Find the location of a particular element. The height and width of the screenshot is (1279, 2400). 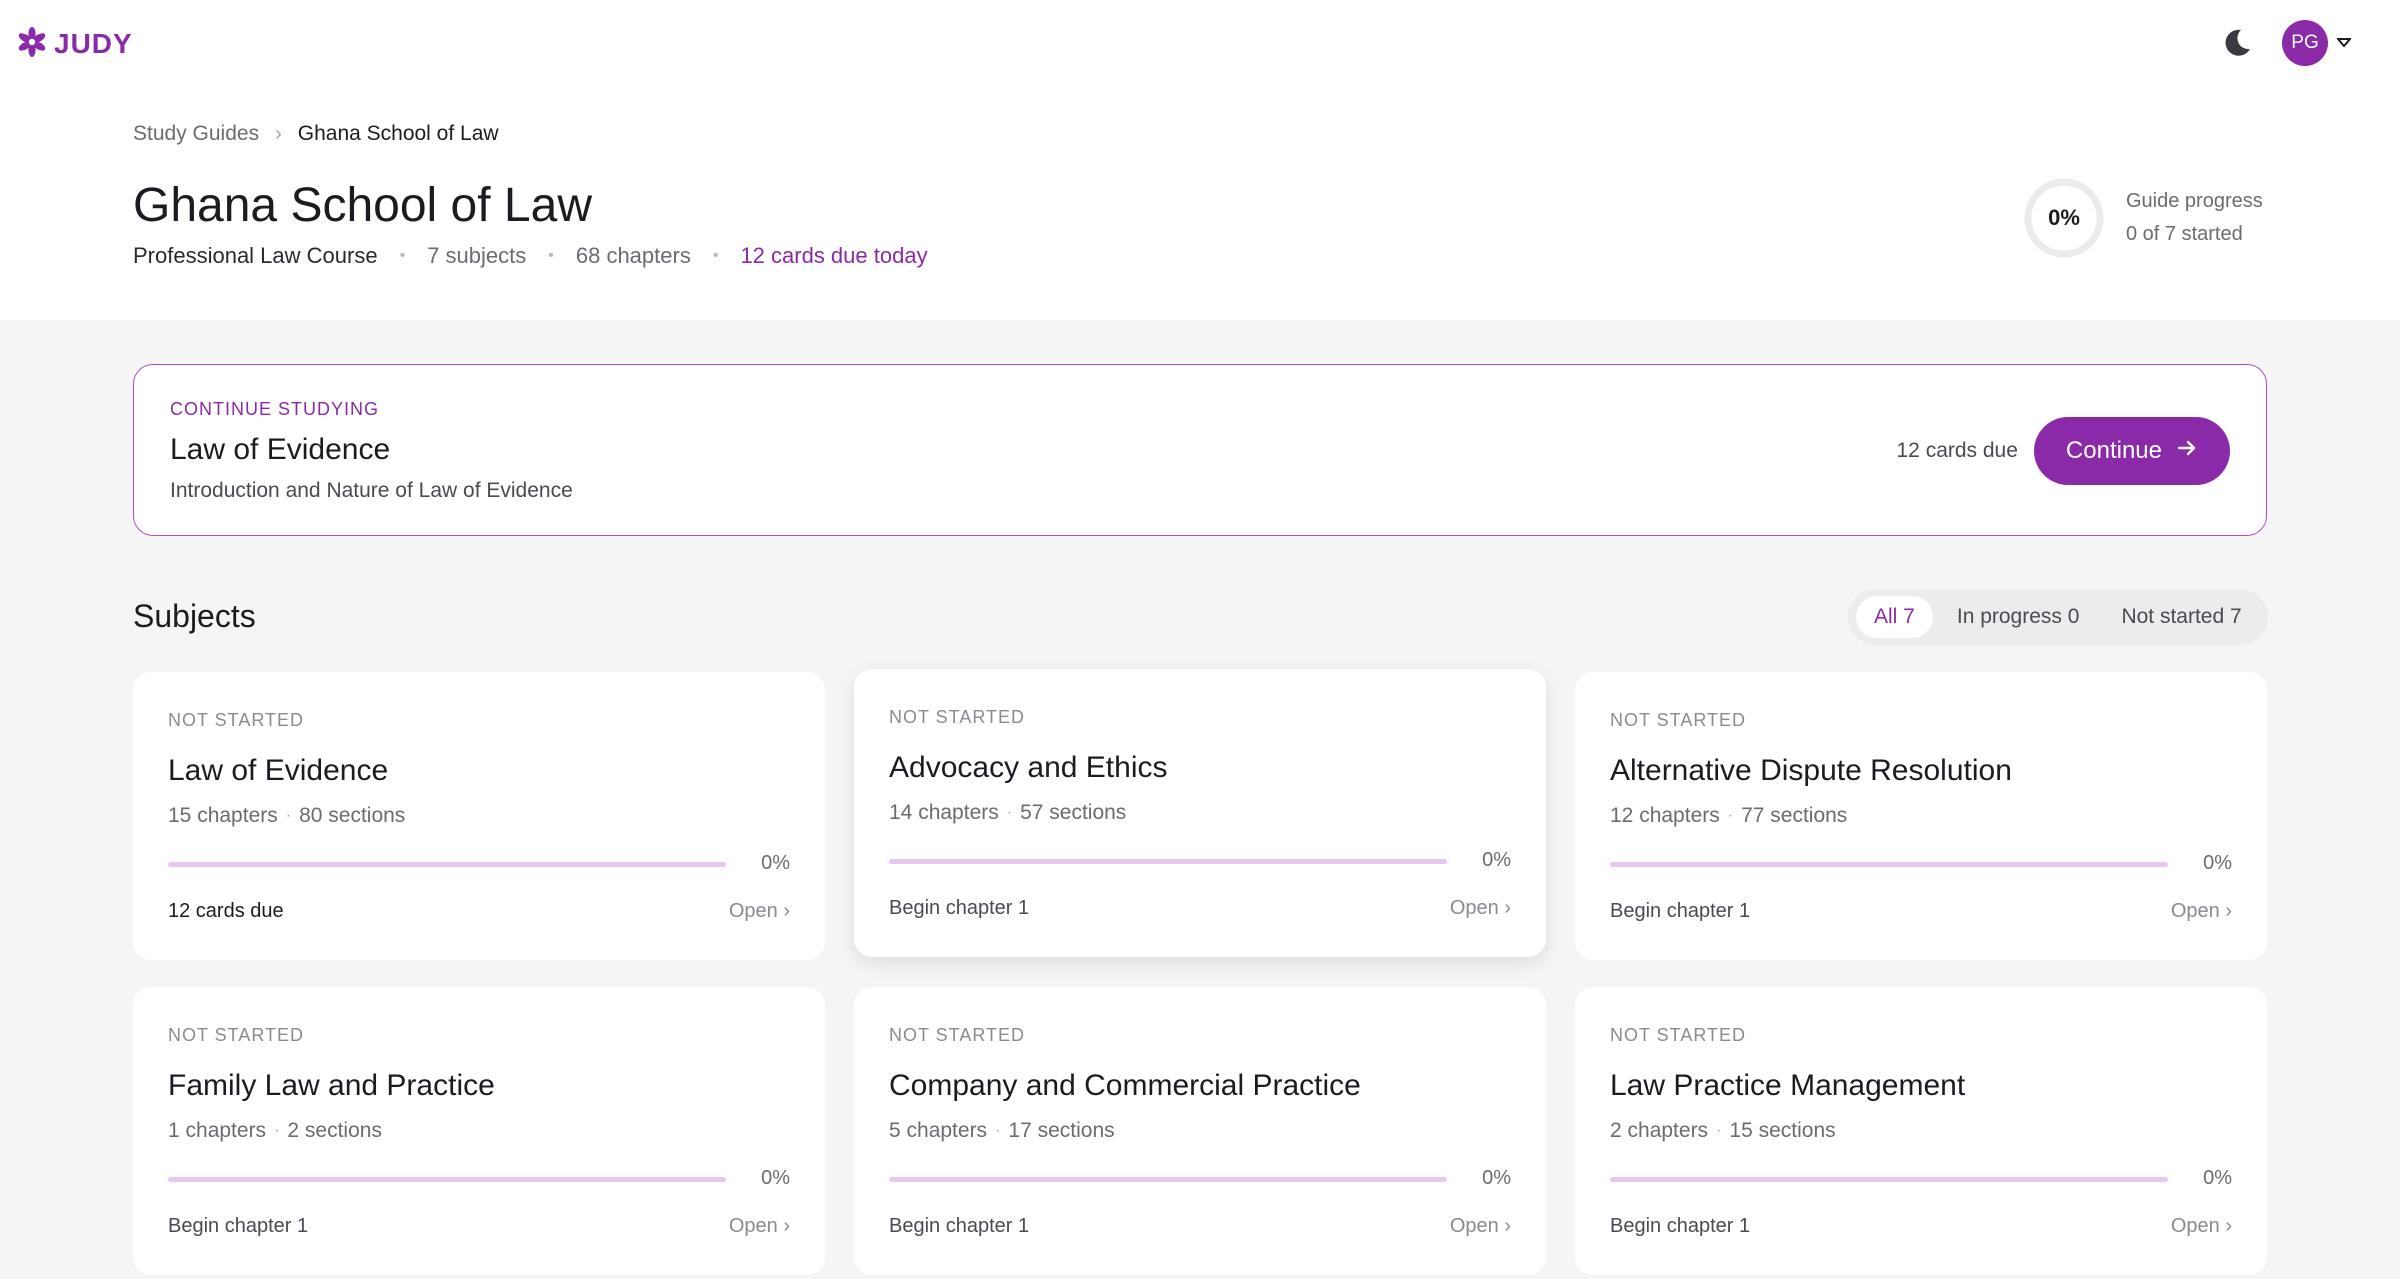

subjects-heading: Subjects is located at coordinates (194, 616).